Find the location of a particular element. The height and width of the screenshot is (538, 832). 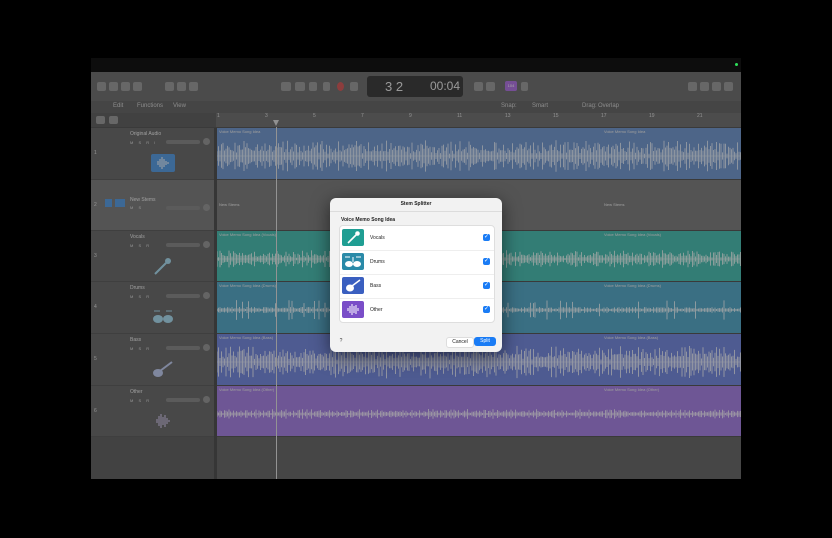

ruler-tick: 17 is located at coordinates (604, 116).